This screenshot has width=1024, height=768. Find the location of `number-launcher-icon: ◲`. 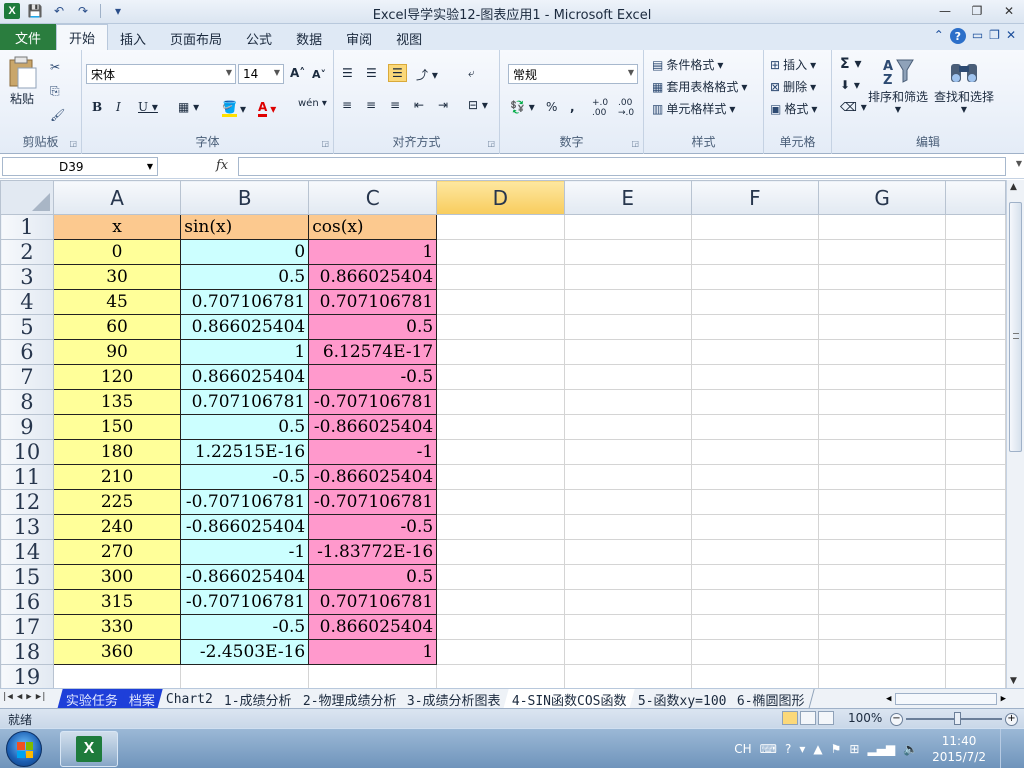

number-launcher-icon: ◲ is located at coordinates (635, 143).